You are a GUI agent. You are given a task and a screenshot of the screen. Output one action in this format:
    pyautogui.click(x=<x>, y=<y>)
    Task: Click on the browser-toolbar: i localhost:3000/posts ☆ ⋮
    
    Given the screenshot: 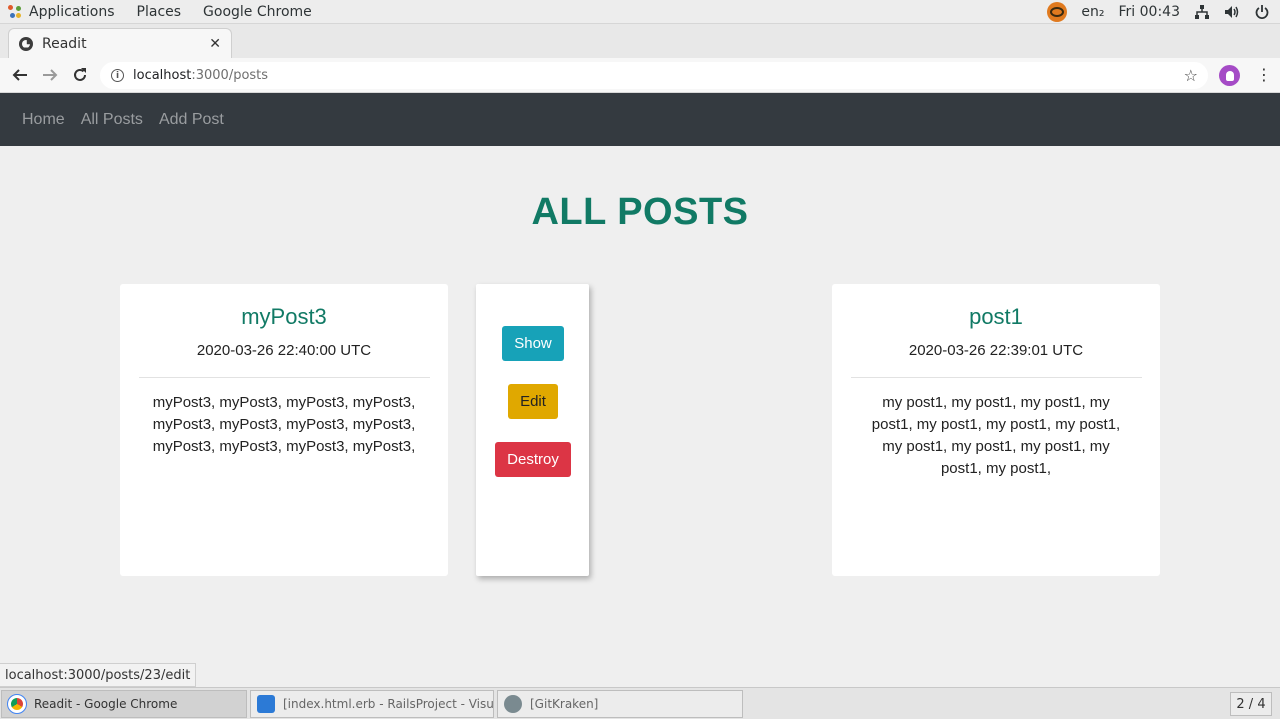 What is the action you would take?
    pyautogui.click(x=640, y=75)
    